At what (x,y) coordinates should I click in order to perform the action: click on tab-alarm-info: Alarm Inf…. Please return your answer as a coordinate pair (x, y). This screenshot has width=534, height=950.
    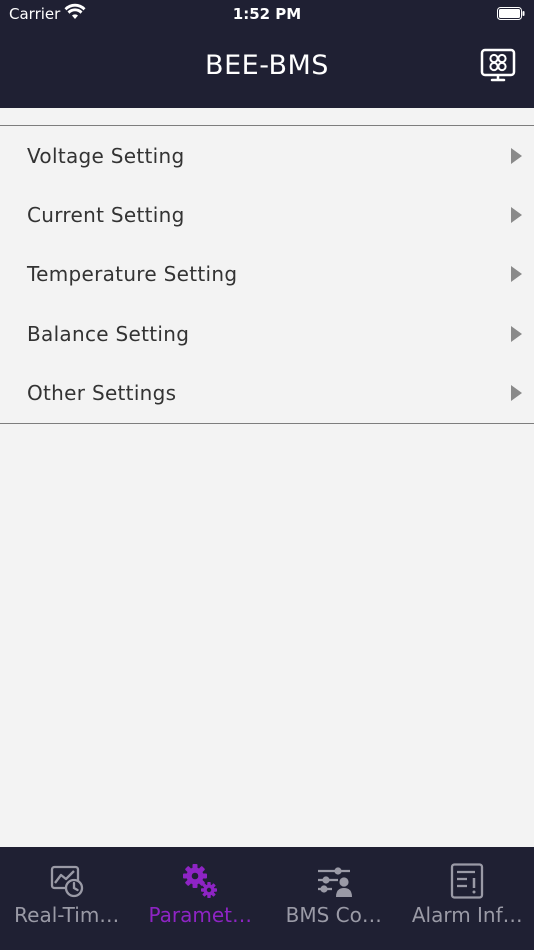
    Looking at the image, I should click on (467, 898).